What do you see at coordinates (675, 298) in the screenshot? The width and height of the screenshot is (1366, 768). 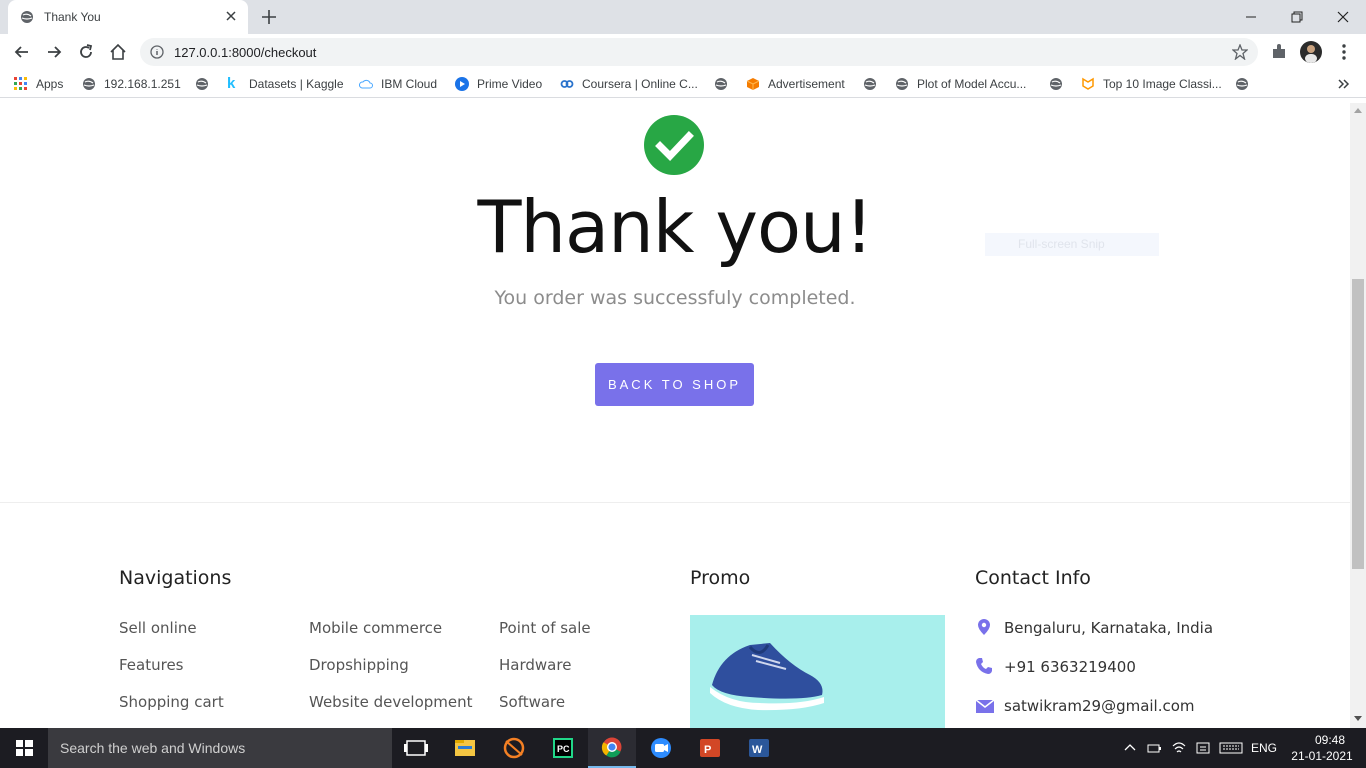 I see `success-message: You order was successfuly completed.` at bounding box center [675, 298].